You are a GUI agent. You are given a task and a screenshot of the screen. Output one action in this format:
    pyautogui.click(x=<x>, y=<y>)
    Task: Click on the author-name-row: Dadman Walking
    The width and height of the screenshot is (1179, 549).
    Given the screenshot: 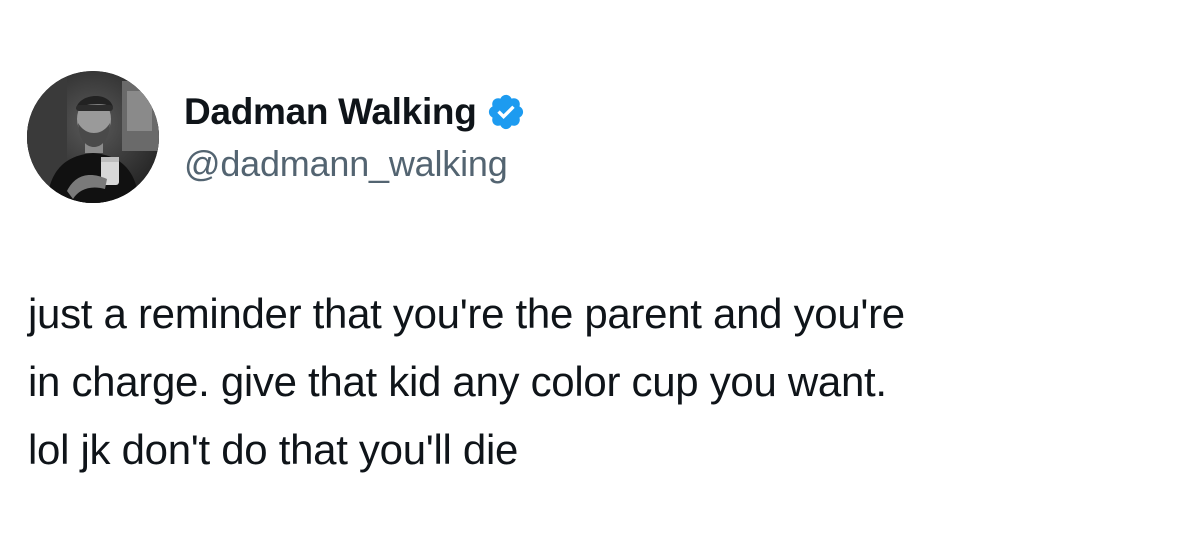 What is the action you would take?
    pyautogui.click(x=355, y=112)
    